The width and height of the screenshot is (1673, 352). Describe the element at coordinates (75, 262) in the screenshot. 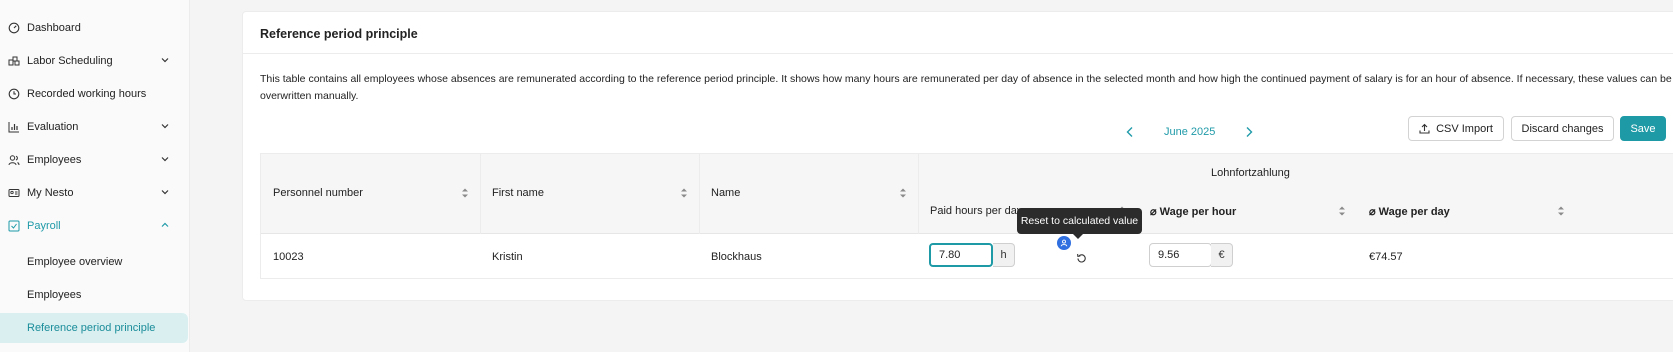

I see `sidebar-subitem-label: Employee overview` at that location.